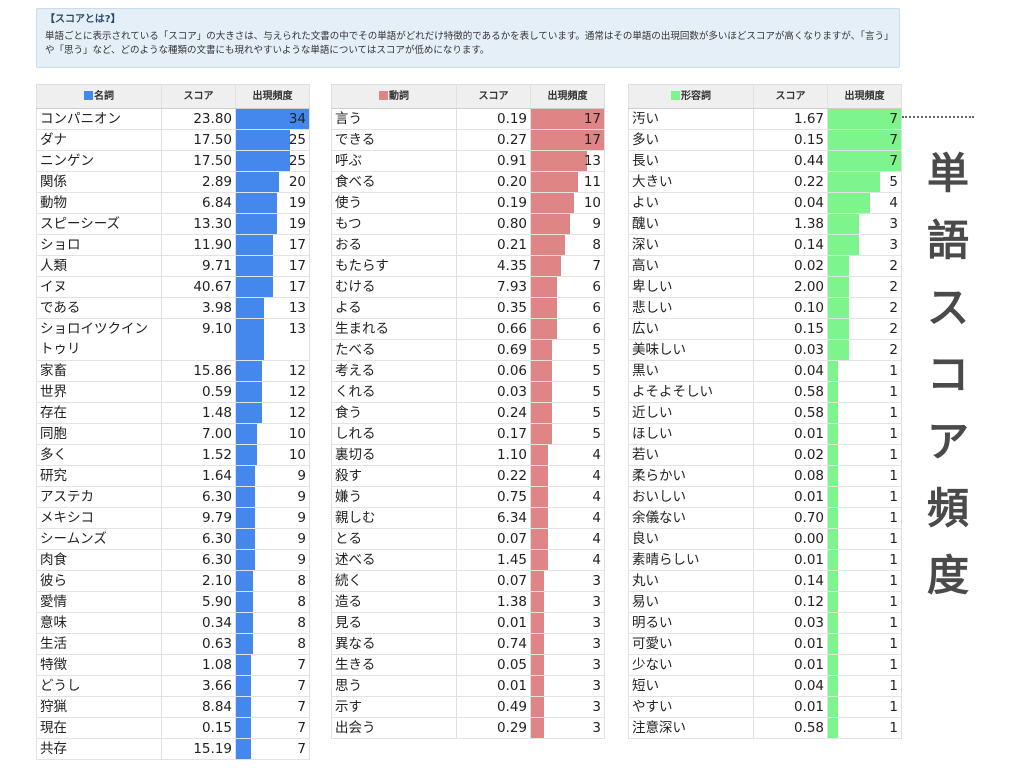  What do you see at coordinates (173, 623) in the screenshot?
I see `table-row: 意味 0.34 8` at bounding box center [173, 623].